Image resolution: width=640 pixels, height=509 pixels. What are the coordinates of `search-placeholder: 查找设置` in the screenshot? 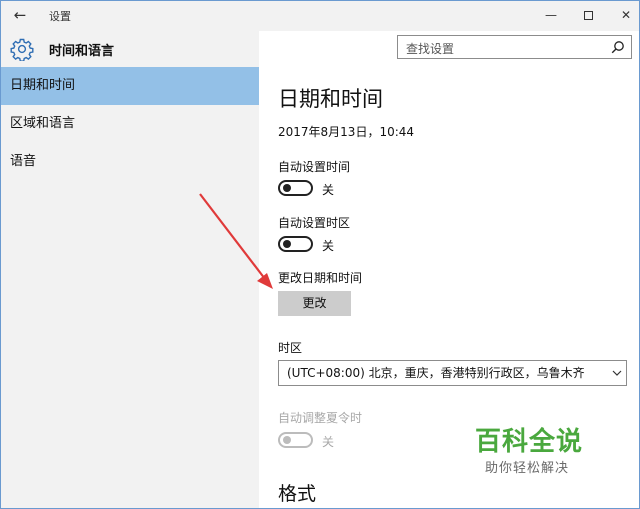 It's located at (430, 49).